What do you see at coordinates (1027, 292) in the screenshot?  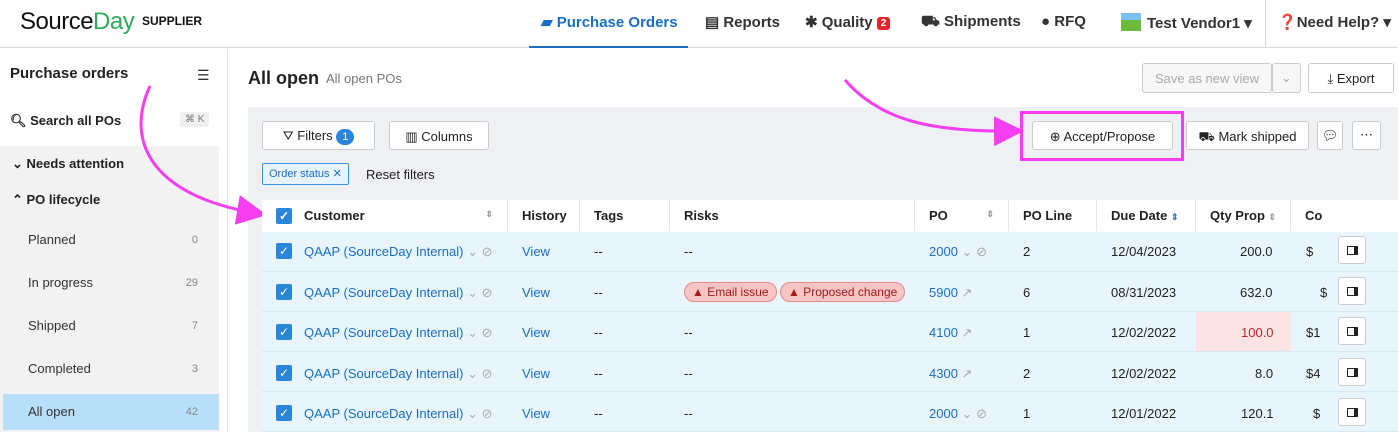 I see `po-line-cell: 6` at bounding box center [1027, 292].